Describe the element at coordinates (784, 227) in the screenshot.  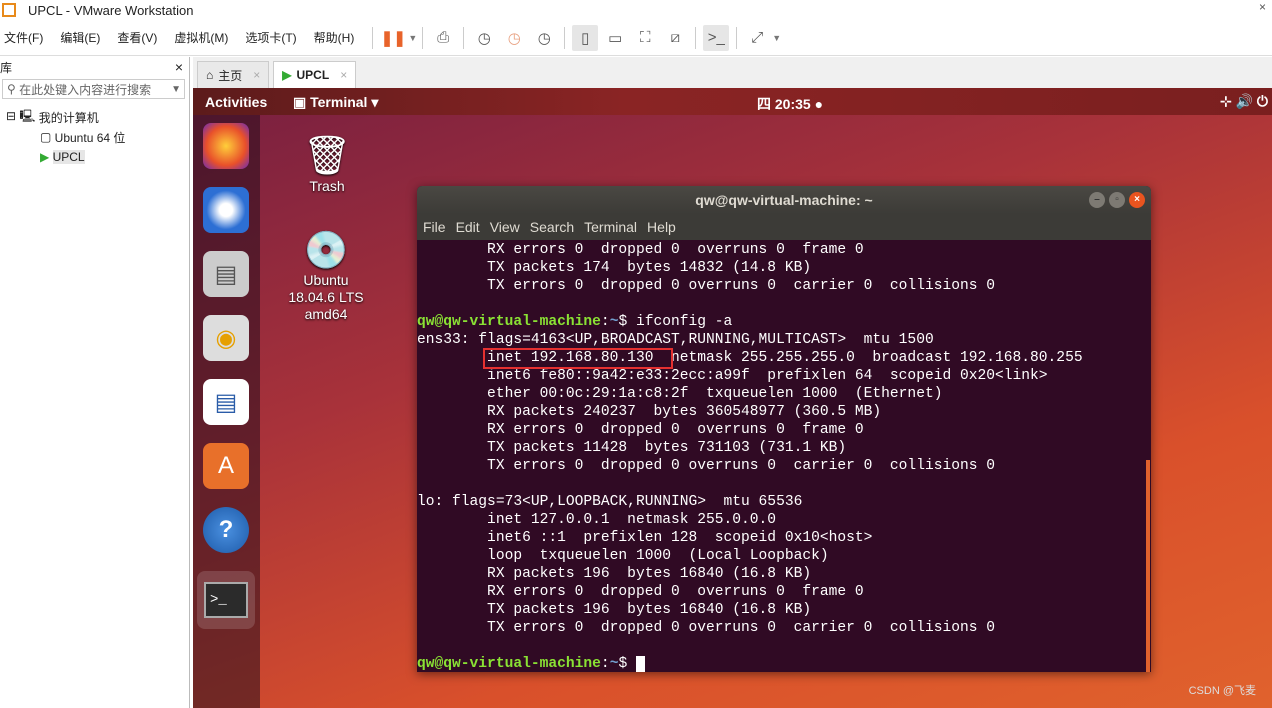
I see `terminal-menubar: File Edit View Search Terminal Help` at that location.